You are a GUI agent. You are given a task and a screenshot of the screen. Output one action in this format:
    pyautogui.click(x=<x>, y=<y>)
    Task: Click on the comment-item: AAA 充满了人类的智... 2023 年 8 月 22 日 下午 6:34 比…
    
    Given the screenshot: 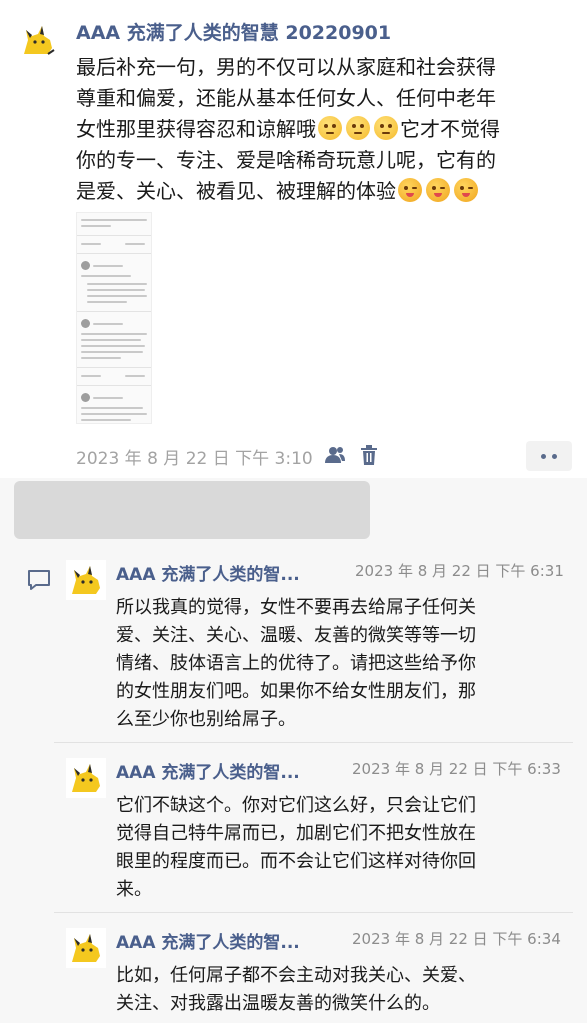 What is the action you would take?
    pyautogui.click(x=293, y=973)
    